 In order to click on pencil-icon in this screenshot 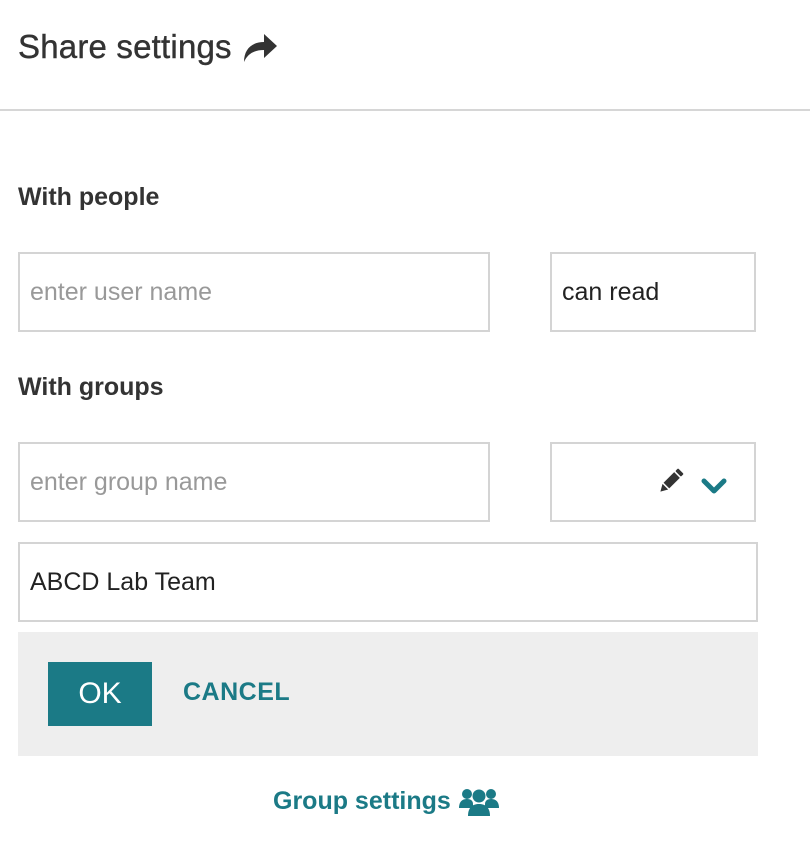, I will do `click(672, 480)`.